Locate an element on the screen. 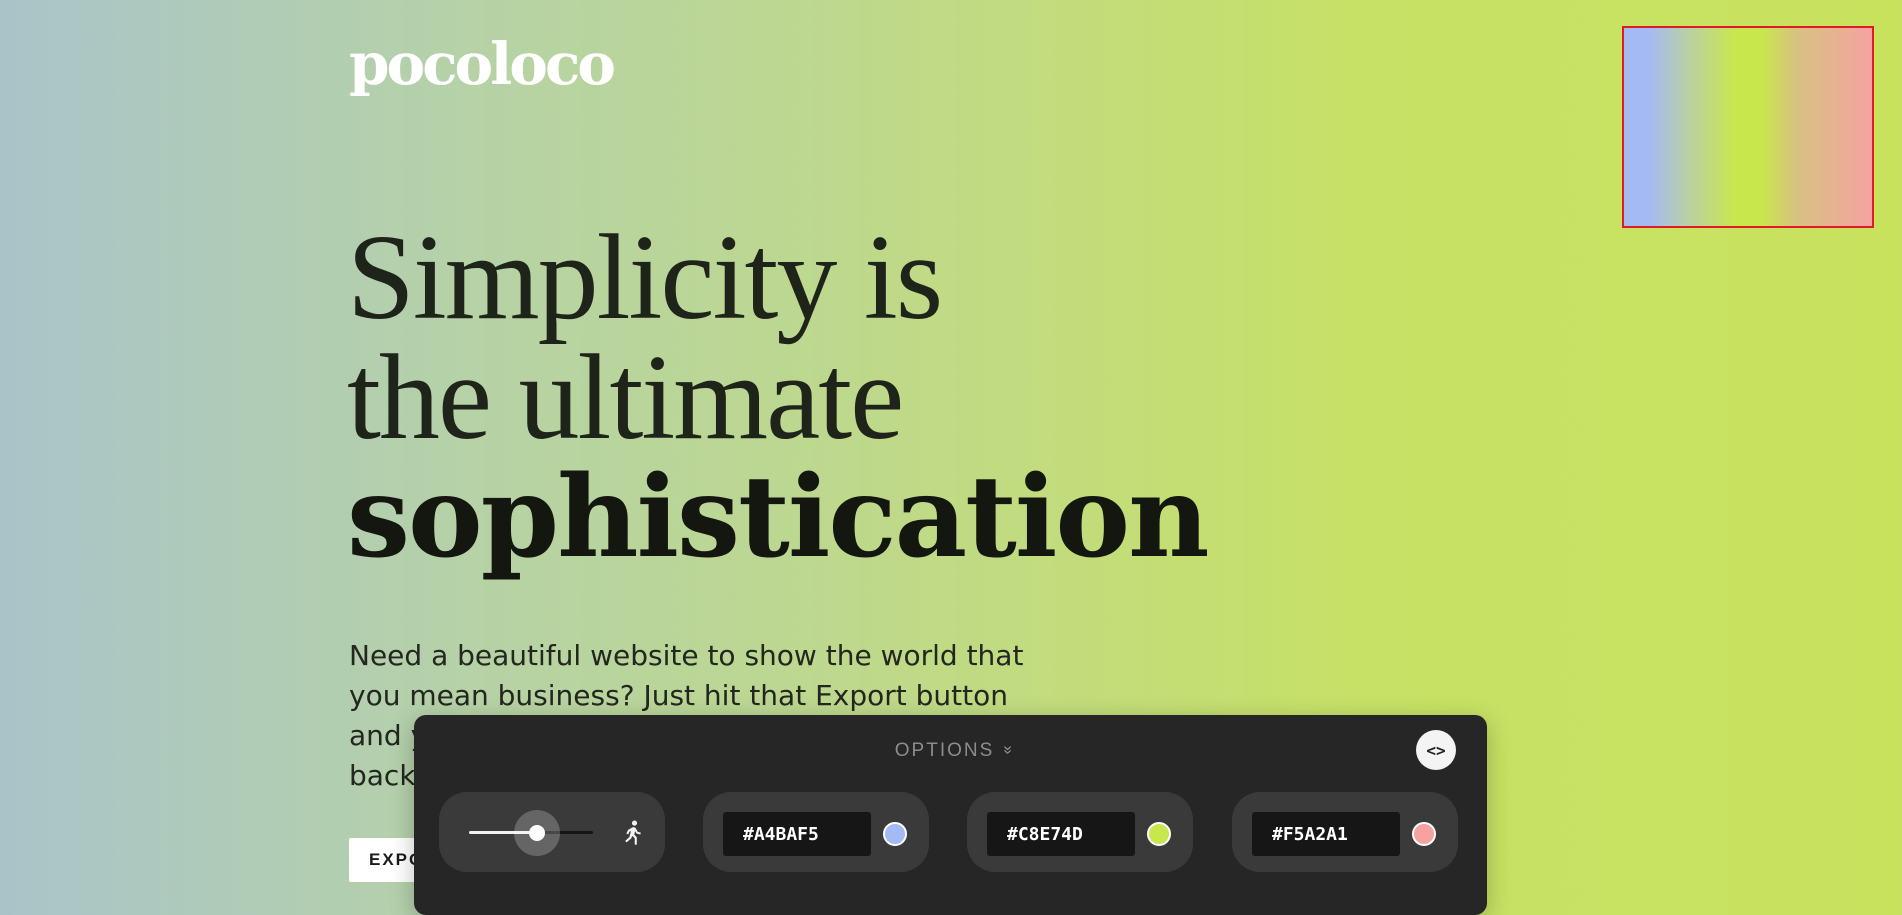 The height and width of the screenshot is (915, 1902). headline-line-1: Simplicity is is located at coordinates (645, 277).